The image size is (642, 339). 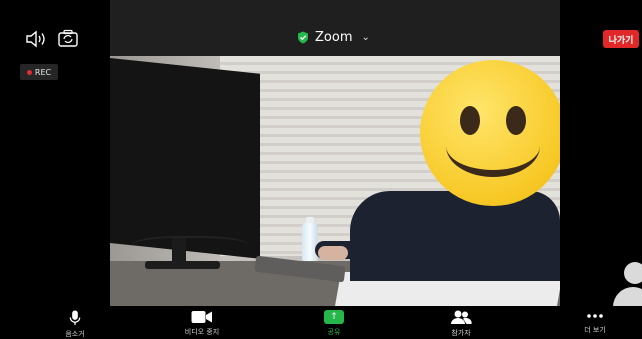 I want to click on participants-icon, so click(x=461, y=317).